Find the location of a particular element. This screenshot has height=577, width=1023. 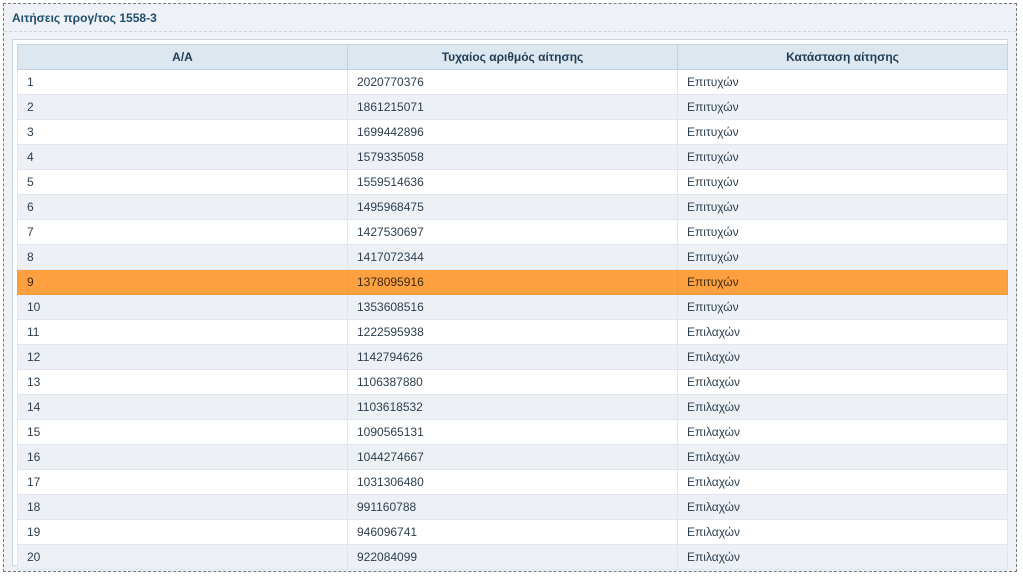

cell-aa: 4 is located at coordinates (182, 157).